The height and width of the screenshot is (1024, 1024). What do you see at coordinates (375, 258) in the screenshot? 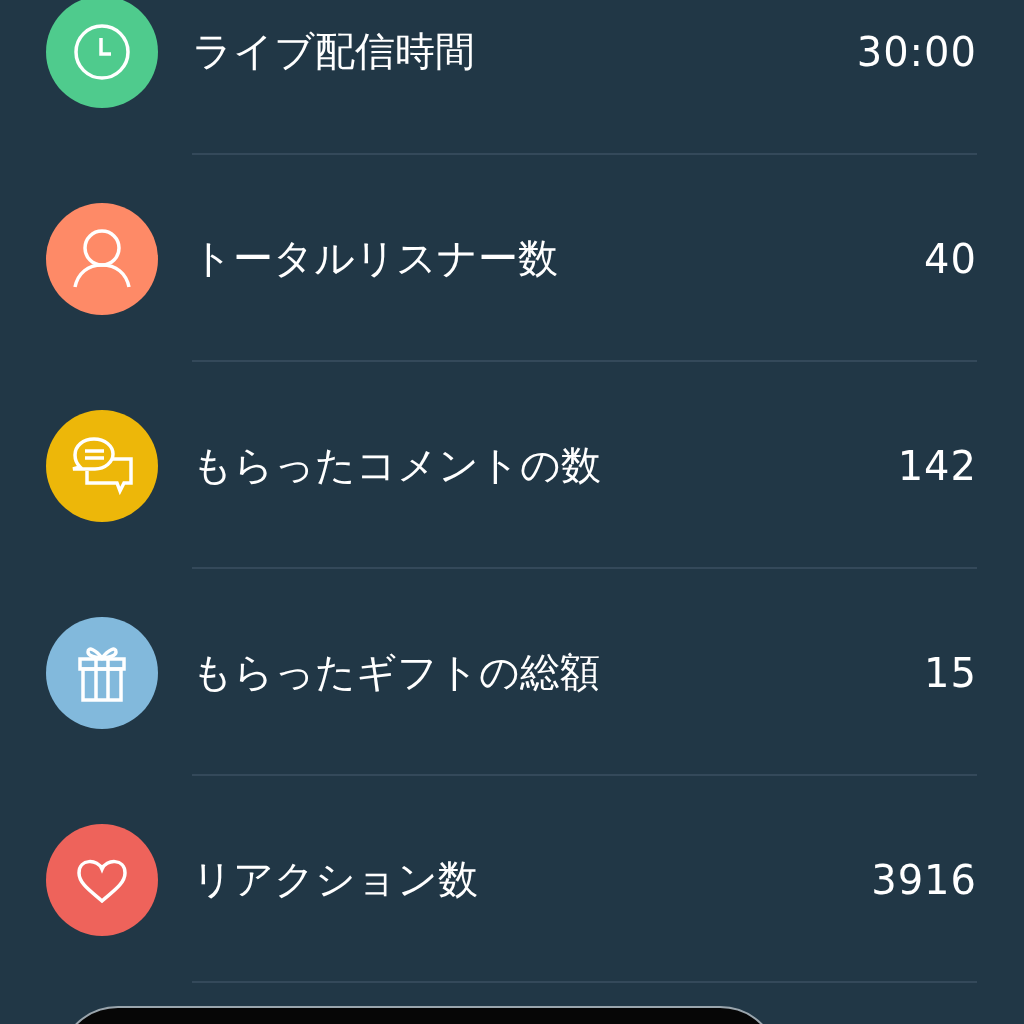
I see `stat-label: トータルリスナー数` at bounding box center [375, 258].